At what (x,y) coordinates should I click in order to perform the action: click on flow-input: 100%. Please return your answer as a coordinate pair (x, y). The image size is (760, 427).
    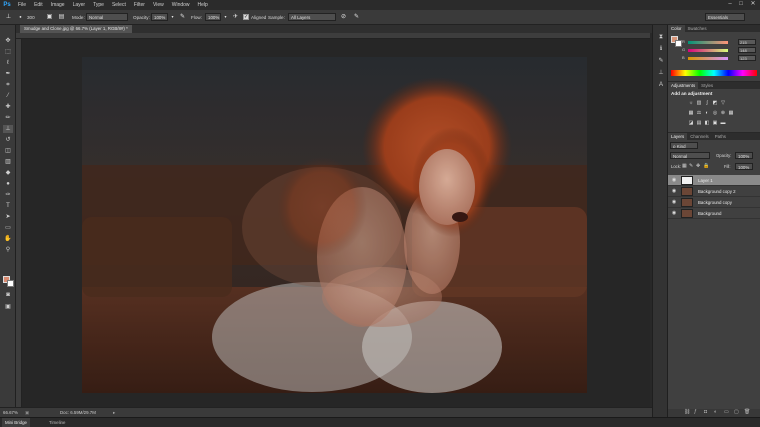
    Looking at the image, I should click on (213, 17).